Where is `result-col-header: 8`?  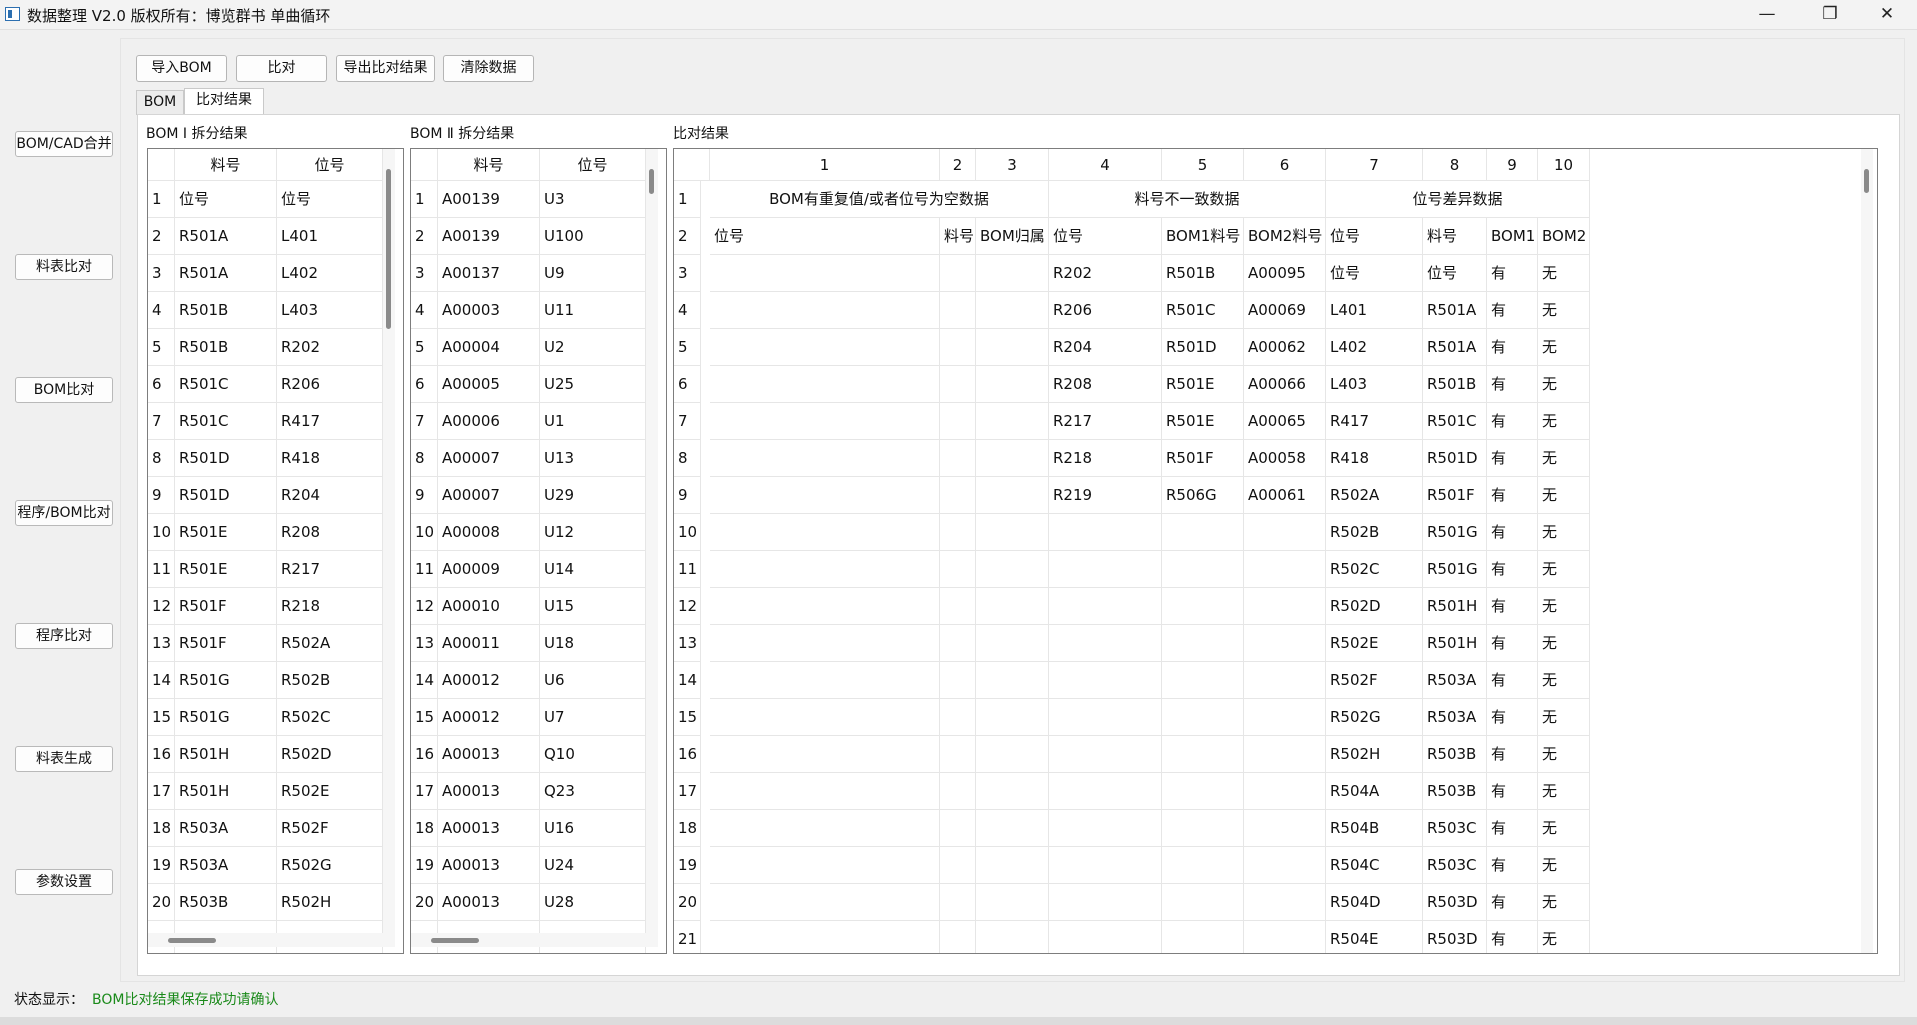 result-col-header: 8 is located at coordinates (1455, 165).